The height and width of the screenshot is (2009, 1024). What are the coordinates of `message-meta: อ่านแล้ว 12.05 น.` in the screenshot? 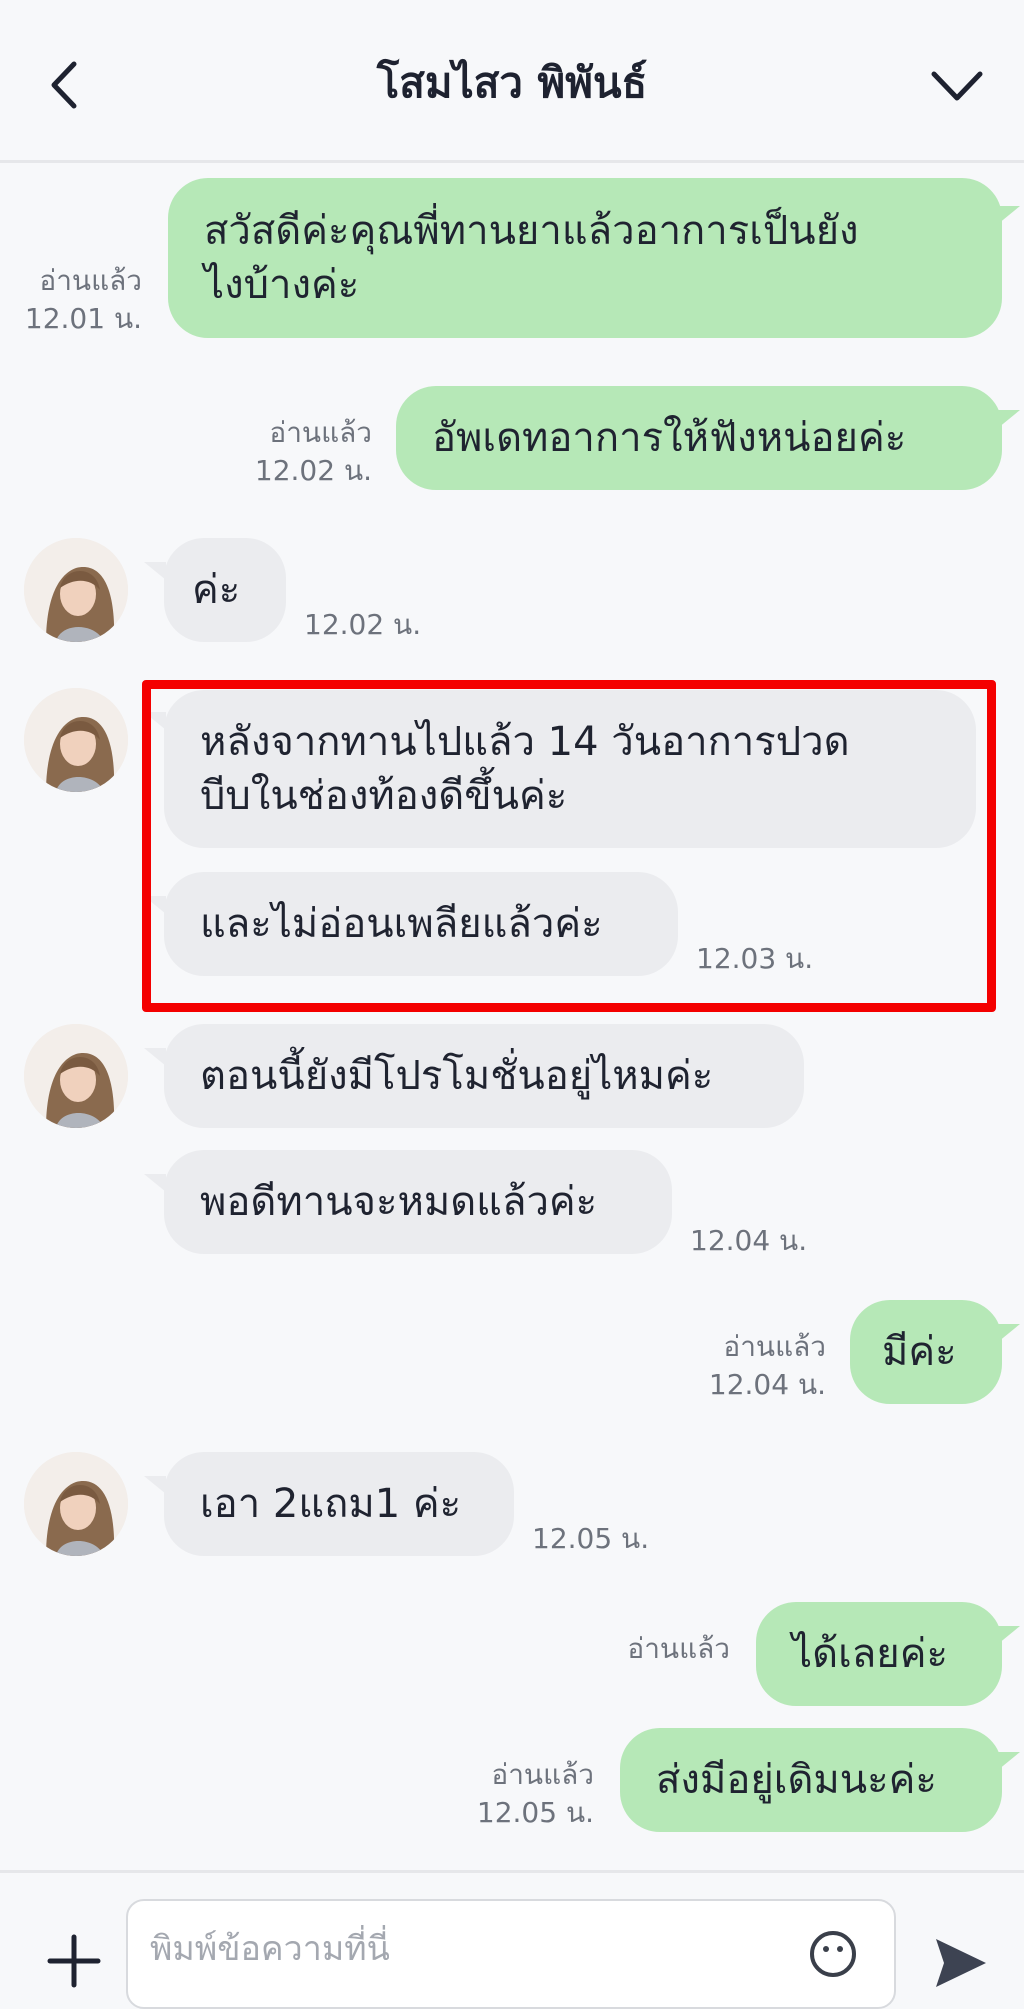 It's located at (512, 1794).